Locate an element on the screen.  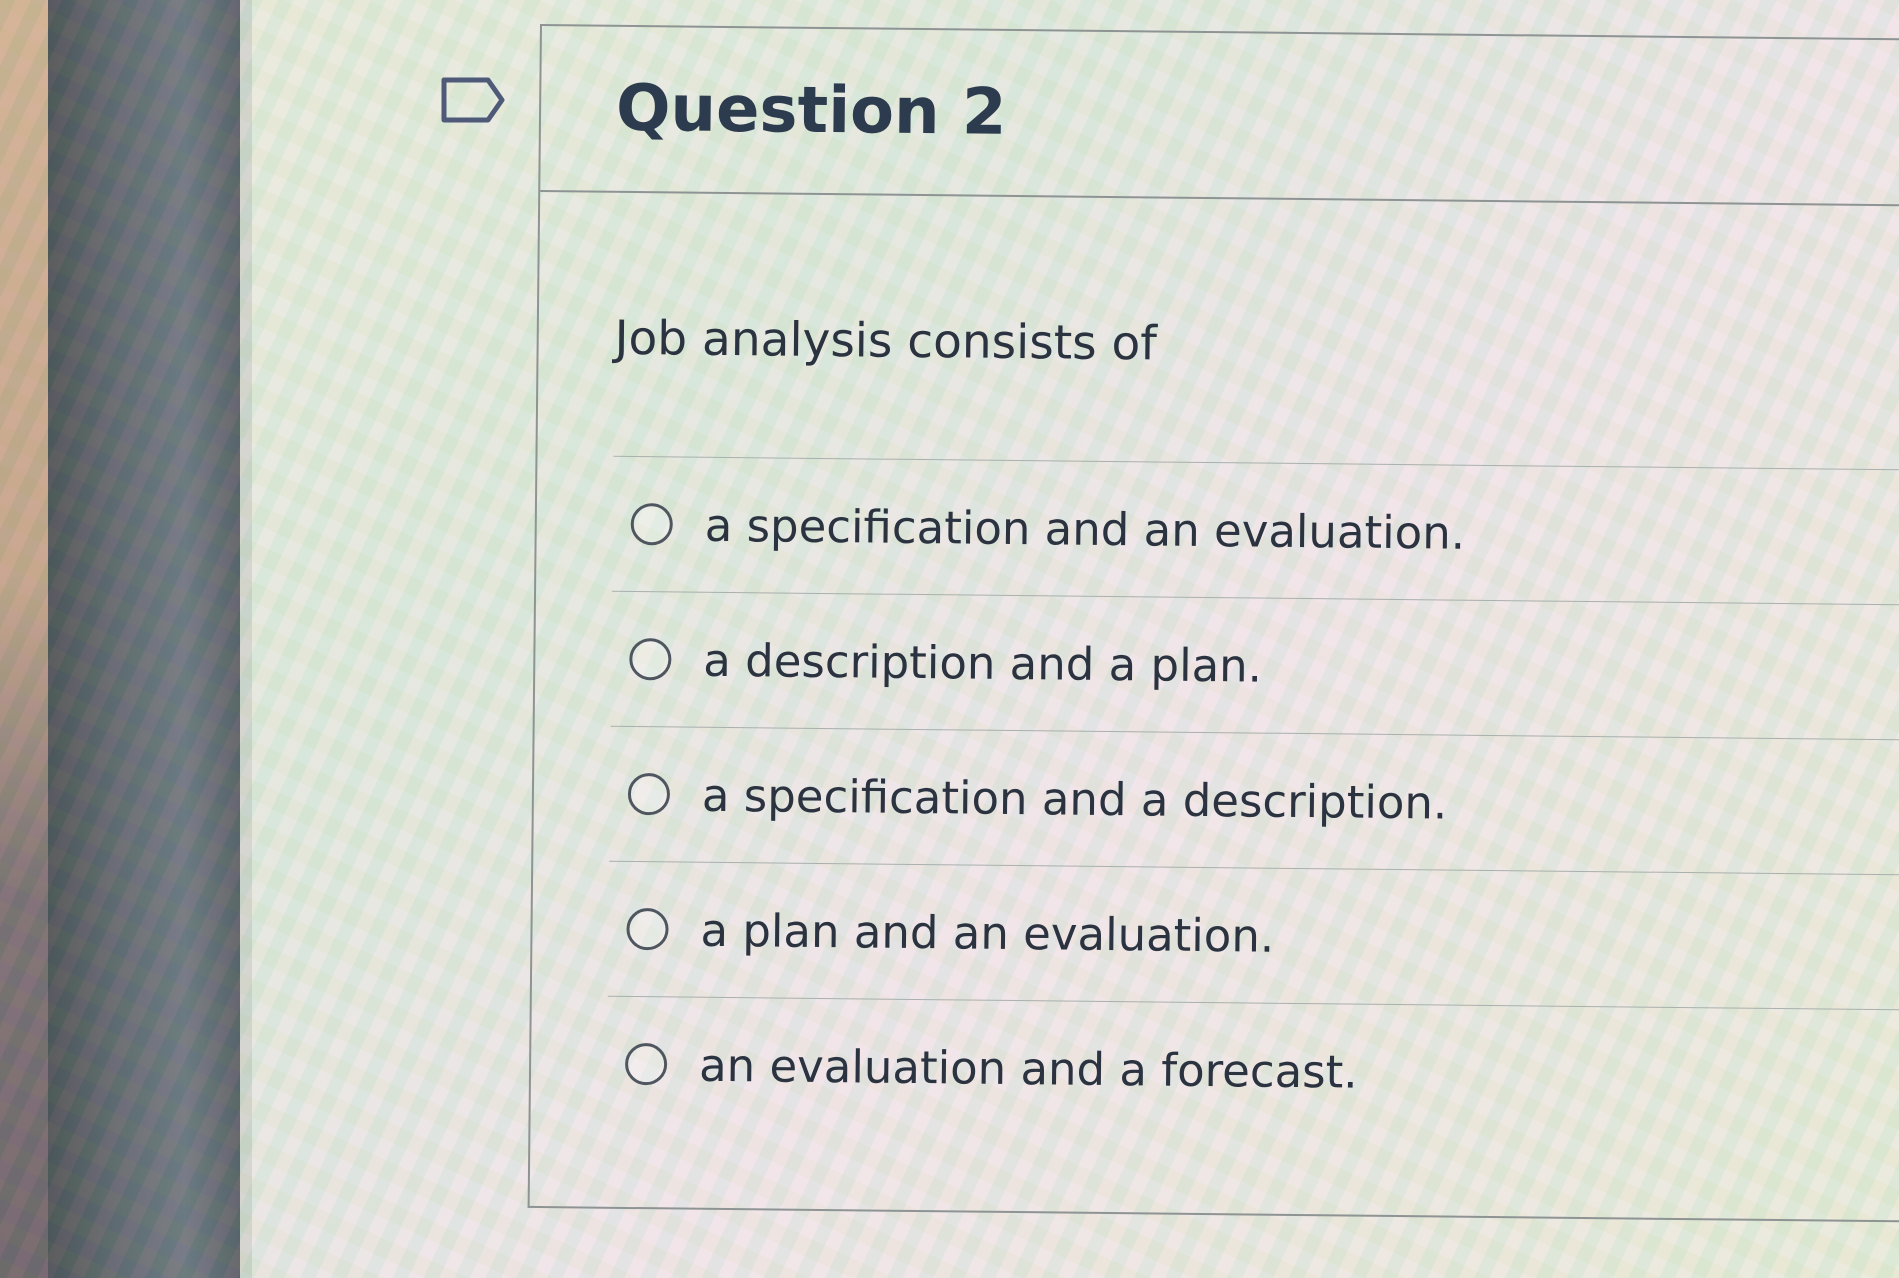
answer-option: an evaluation and a forecast. is located at coordinates (1252, 1071).